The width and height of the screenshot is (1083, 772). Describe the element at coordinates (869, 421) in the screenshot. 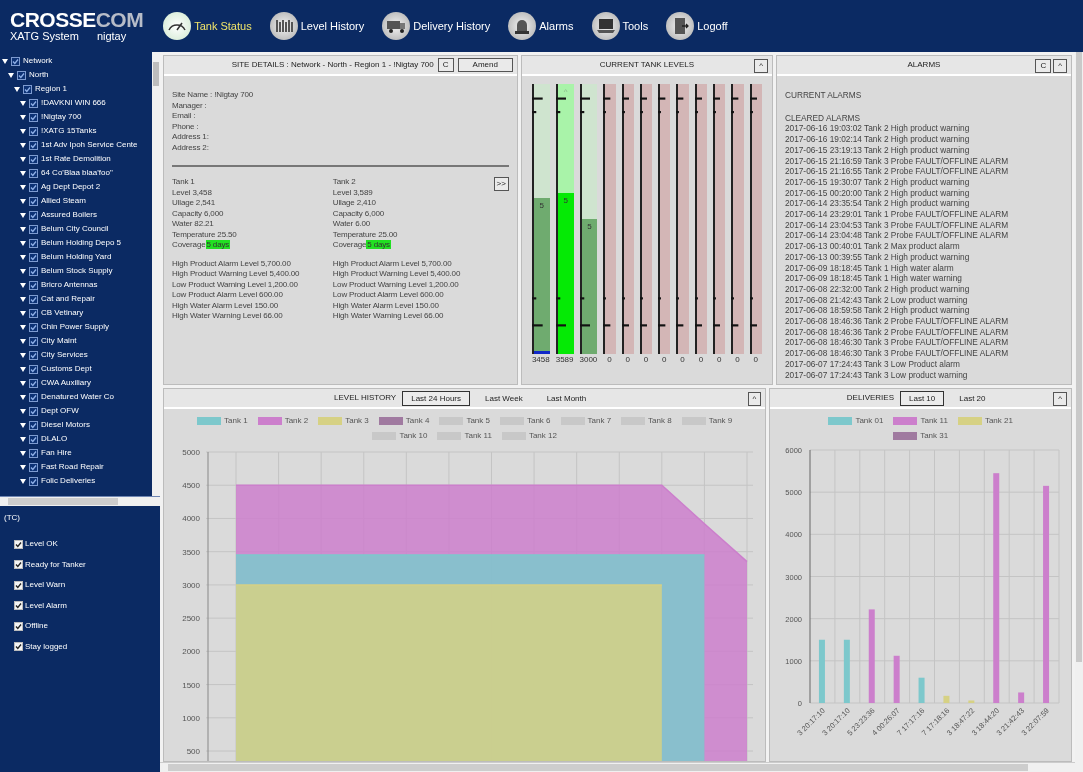

I see `legend-label: Tank 01` at that location.